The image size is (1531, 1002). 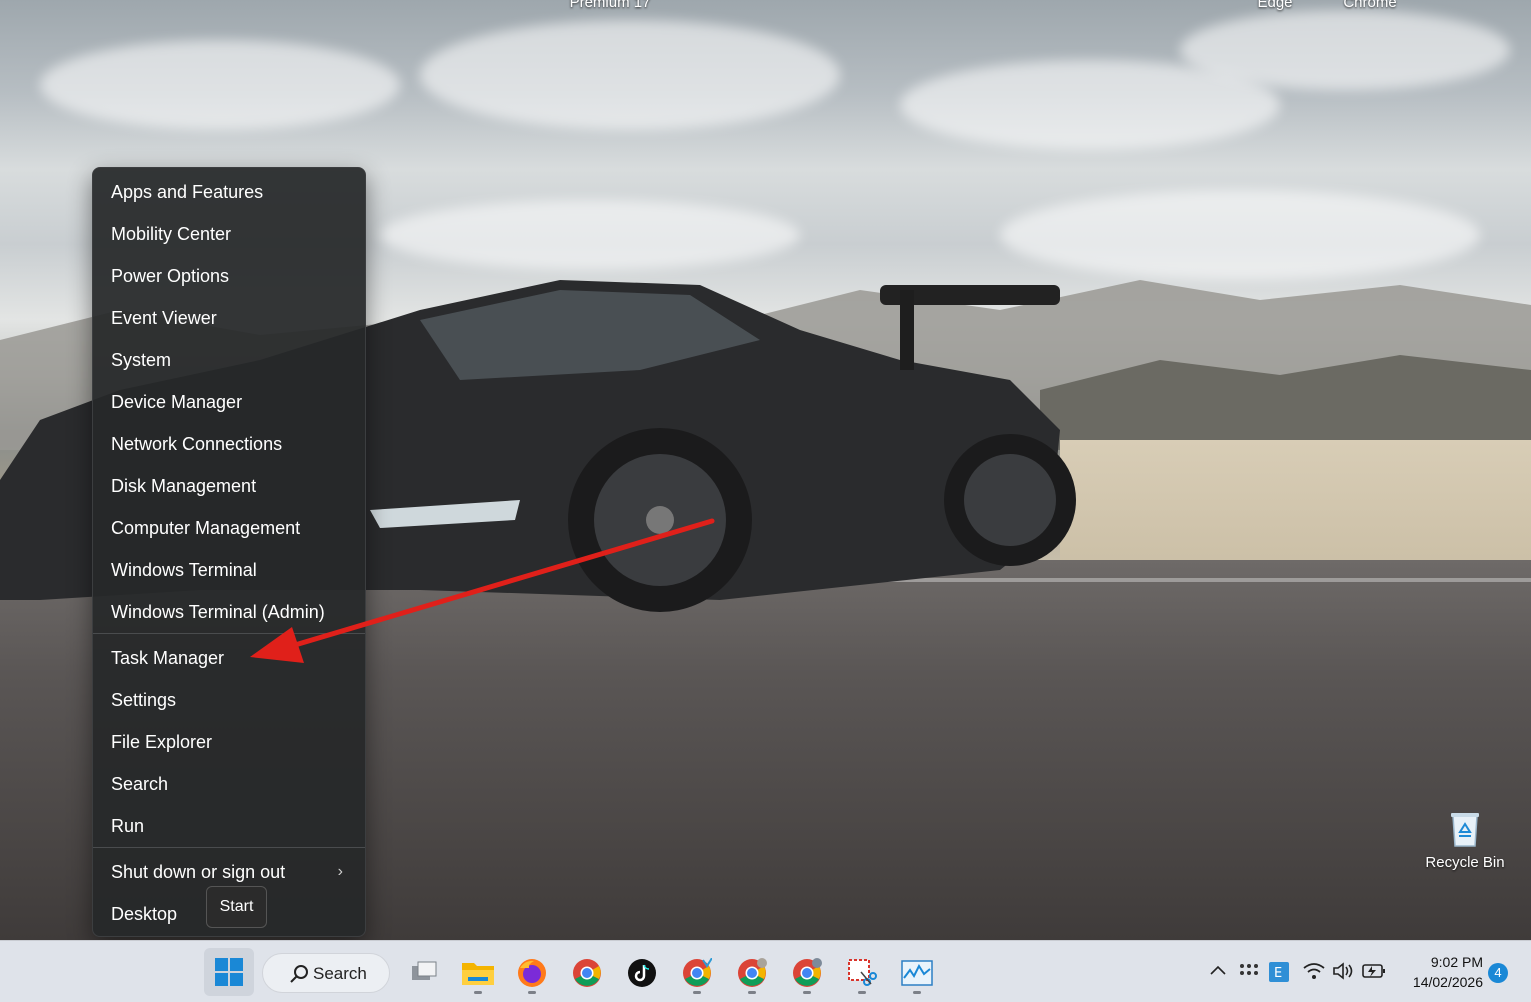 What do you see at coordinates (1456, 962) in the screenshot?
I see `clock-time: 9:02 PM` at bounding box center [1456, 962].